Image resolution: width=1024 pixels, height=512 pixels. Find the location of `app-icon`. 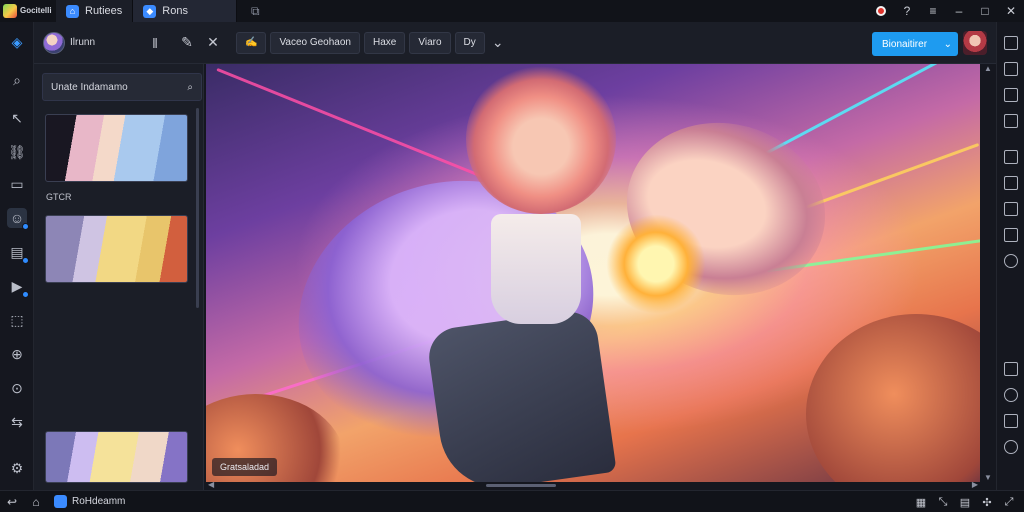

app-icon is located at coordinates (60, 501).